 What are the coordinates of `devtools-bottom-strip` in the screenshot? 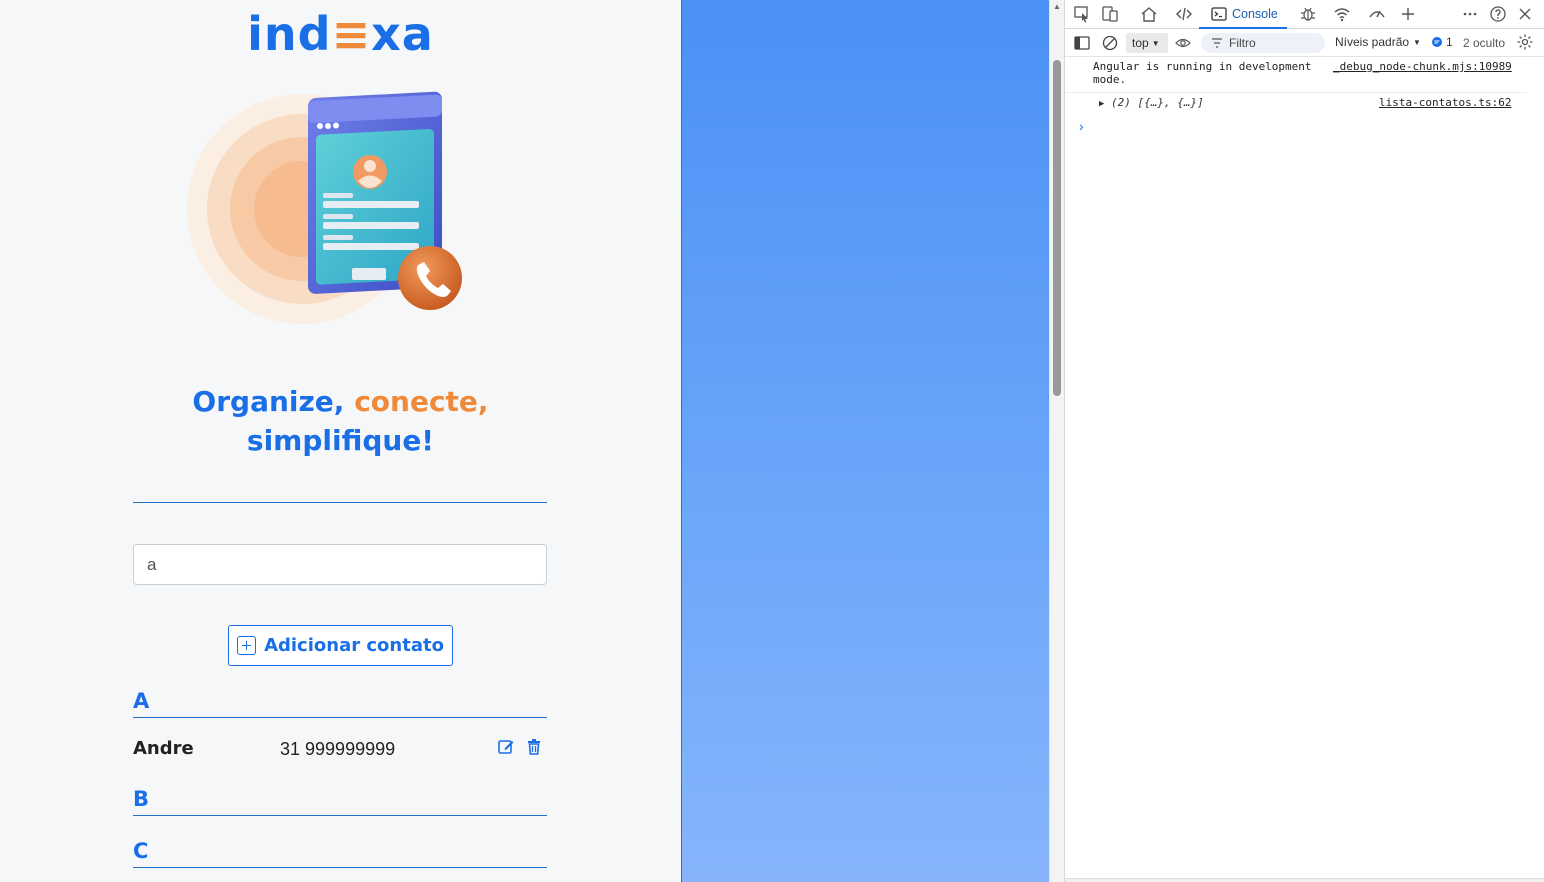 It's located at (1304, 880).